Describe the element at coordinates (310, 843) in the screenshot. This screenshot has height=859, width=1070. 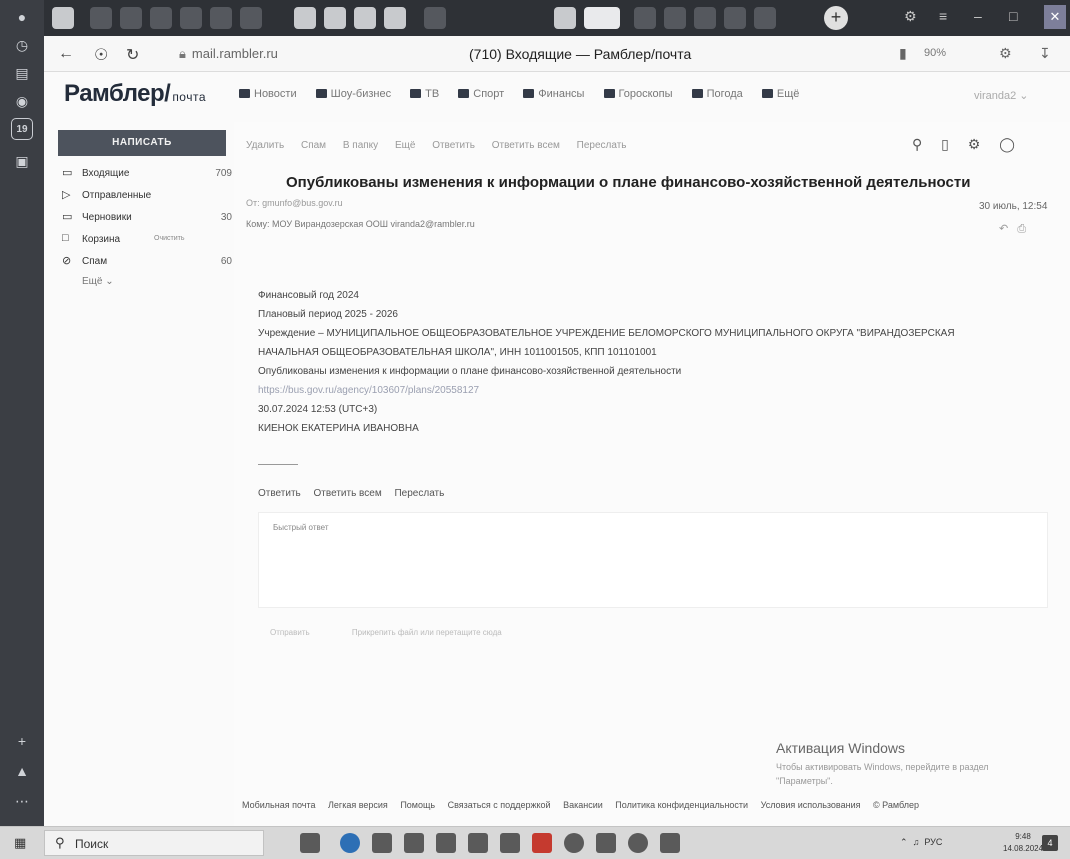
I see `task-view-icon` at that location.